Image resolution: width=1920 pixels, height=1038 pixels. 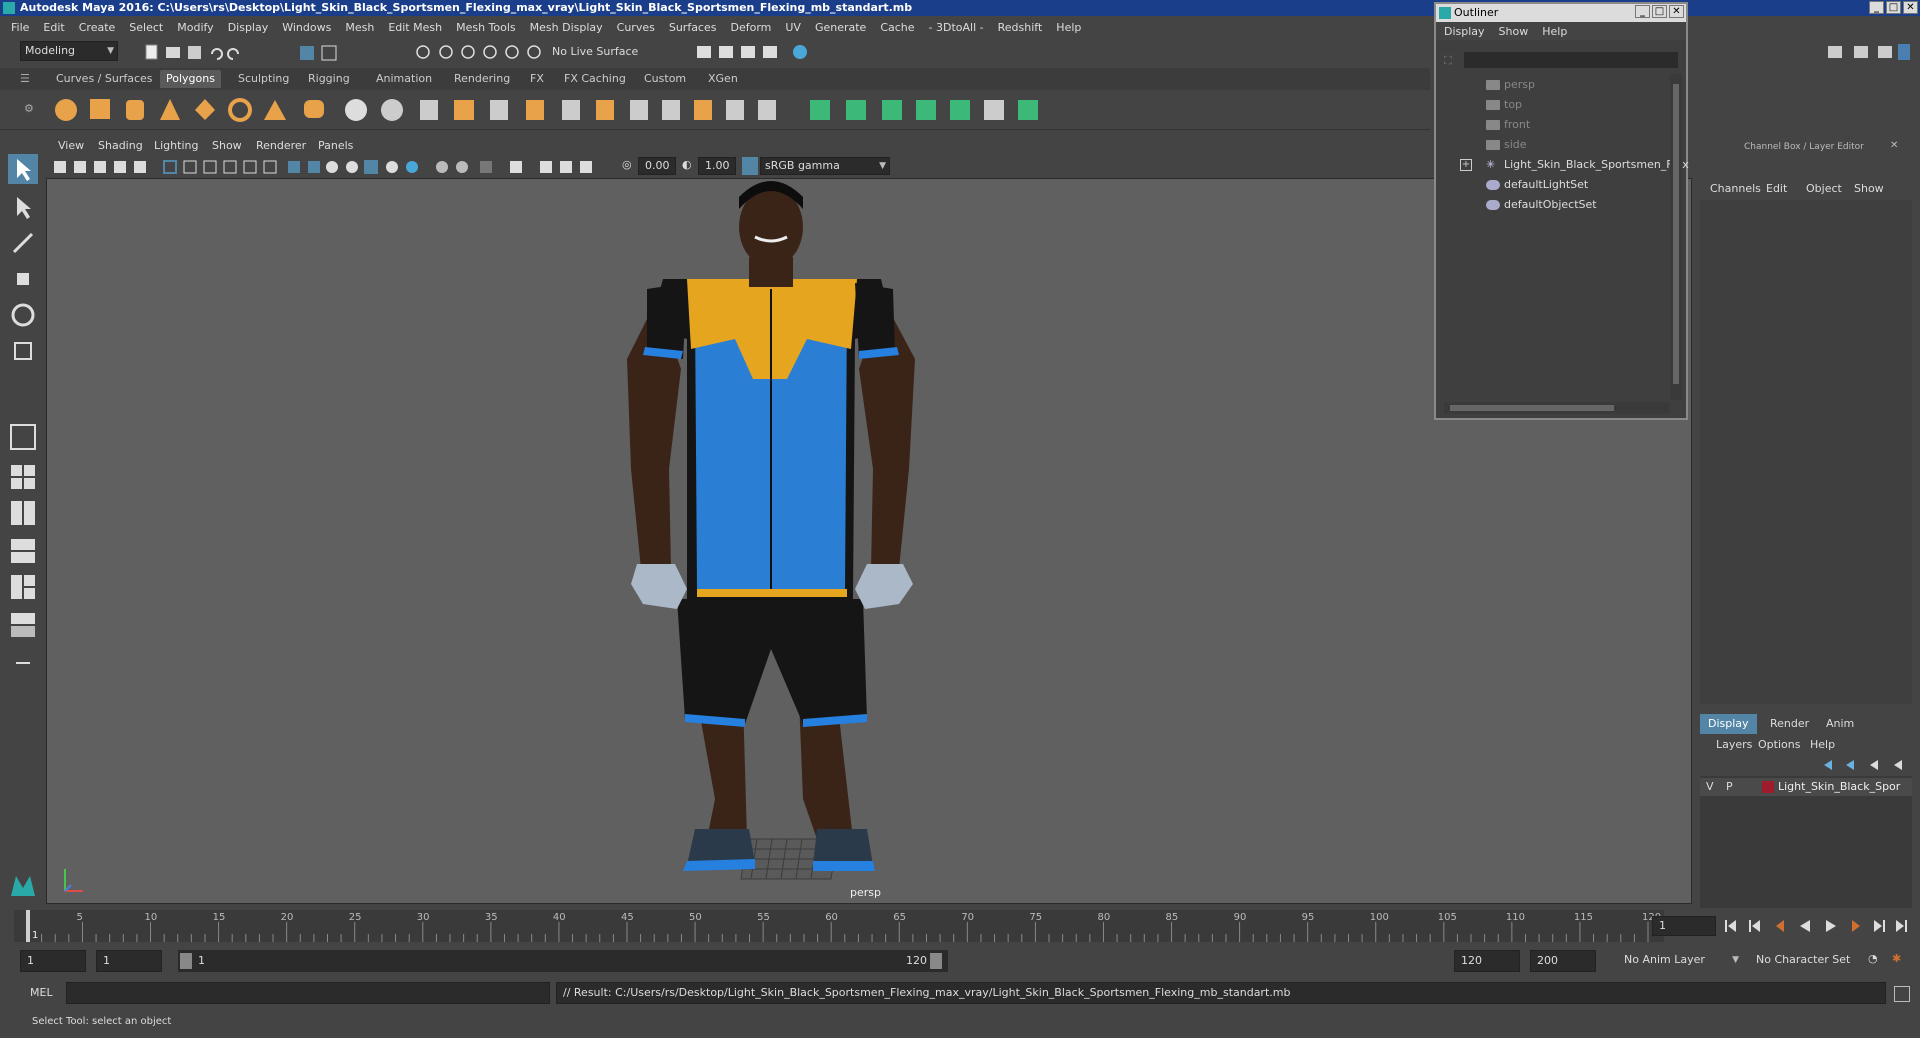 What do you see at coordinates (1910, 7) in the screenshot?
I see `close-button: ✕` at bounding box center [1910, 7].